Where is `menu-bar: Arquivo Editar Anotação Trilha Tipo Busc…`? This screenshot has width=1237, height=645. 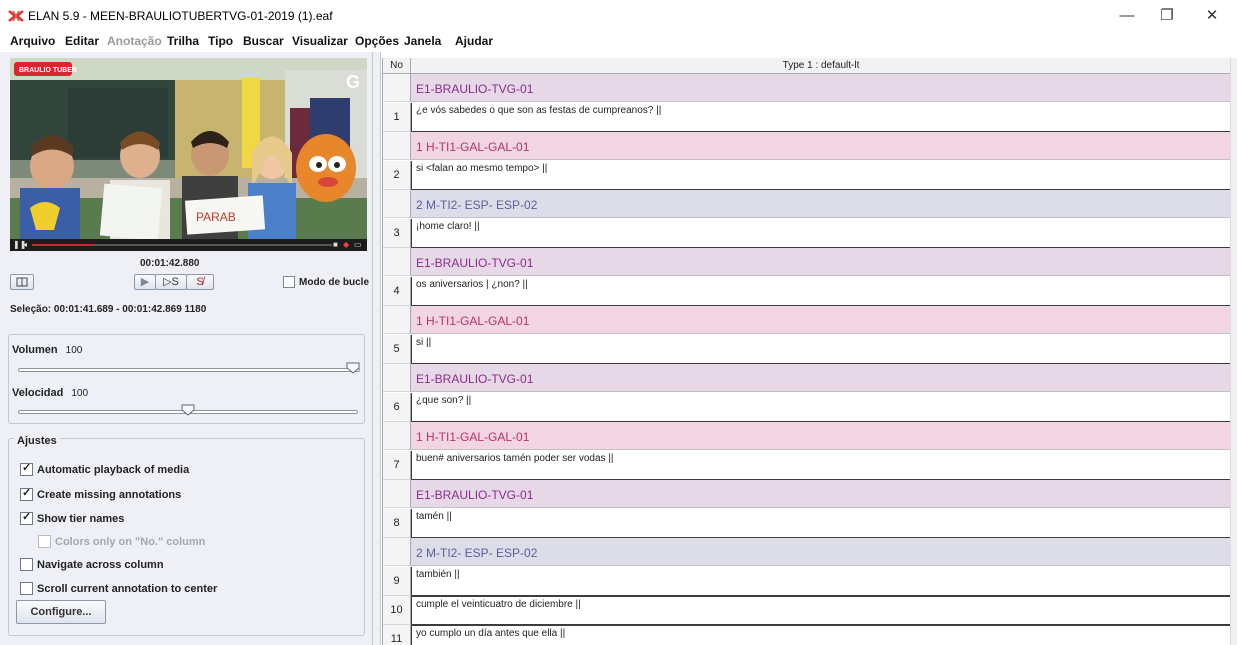 menu-bar: Arquivo Editar Anotação Trilha Tipo Busc… is located at coordinates (618, 42).